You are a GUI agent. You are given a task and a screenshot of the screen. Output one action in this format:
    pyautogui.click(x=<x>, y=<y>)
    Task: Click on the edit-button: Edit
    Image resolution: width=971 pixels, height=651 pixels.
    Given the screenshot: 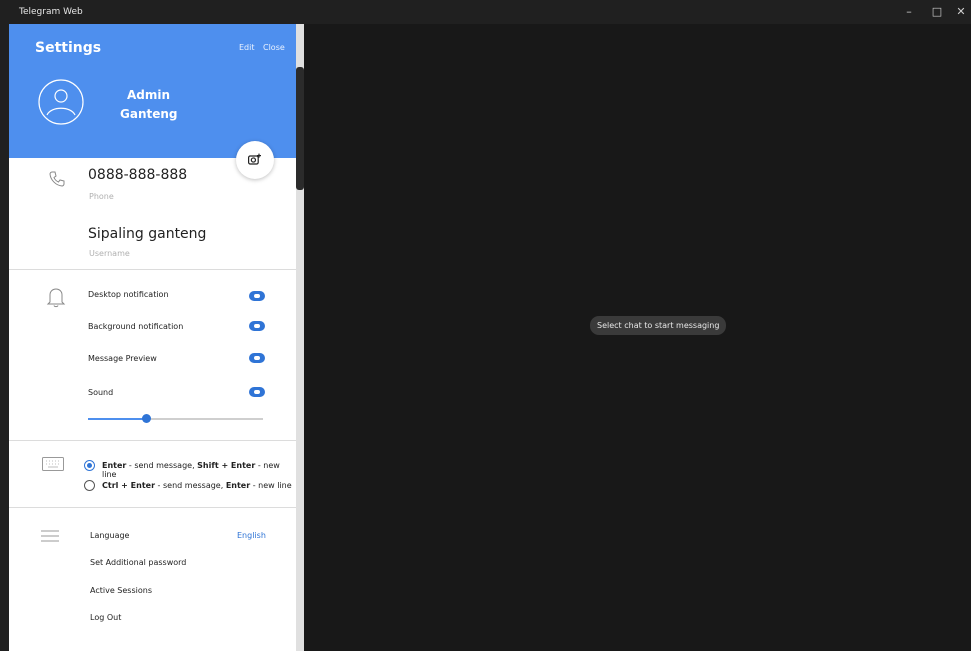 What is the action you would take?
    pyautogui.click(x=247, y=47)
    